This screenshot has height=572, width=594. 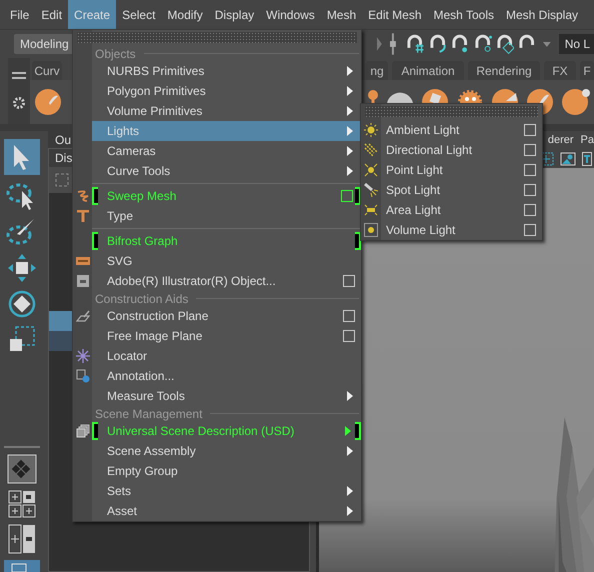 I want to click on menu-item: Sweep Mesh, so click(x=226, y=196).